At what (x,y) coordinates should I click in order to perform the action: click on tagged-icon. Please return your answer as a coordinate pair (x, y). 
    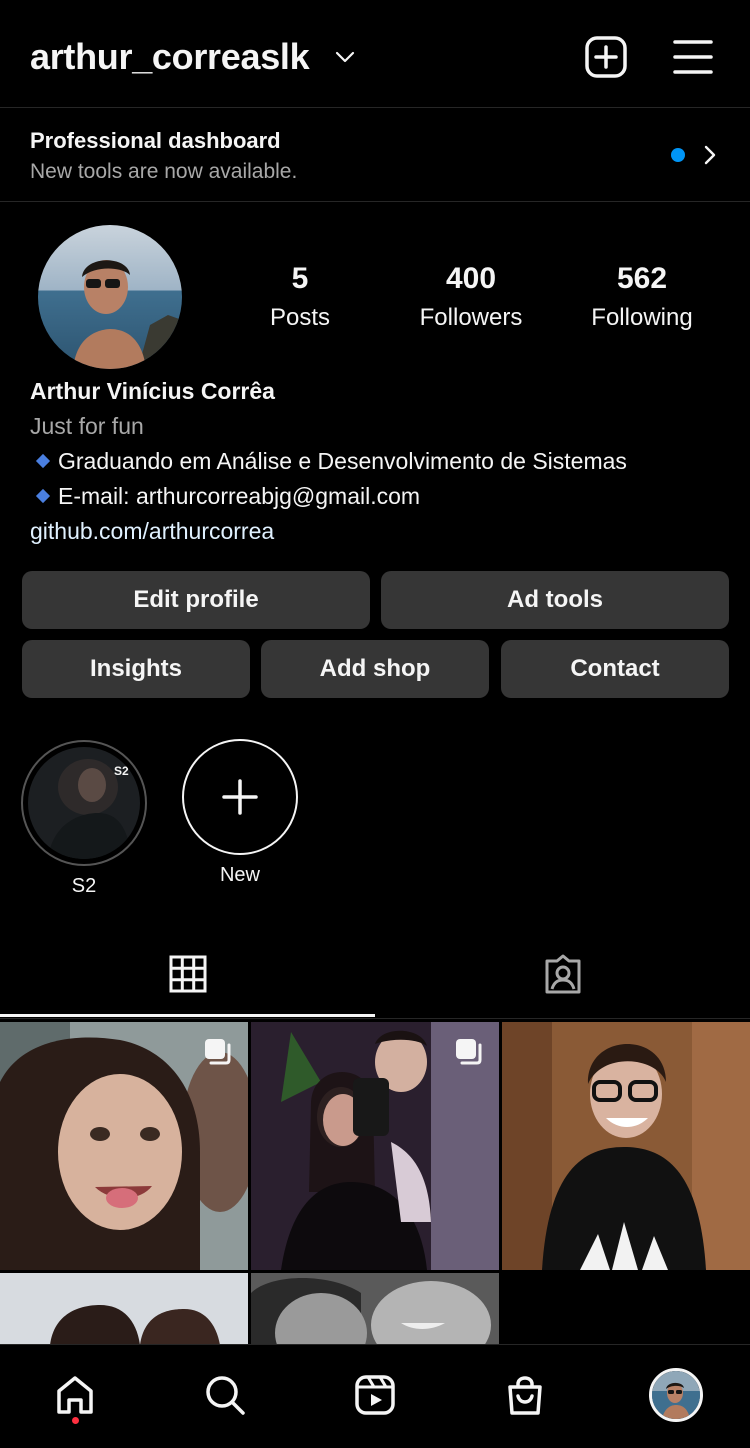
    Looking at the image, I should click on (563, 974).